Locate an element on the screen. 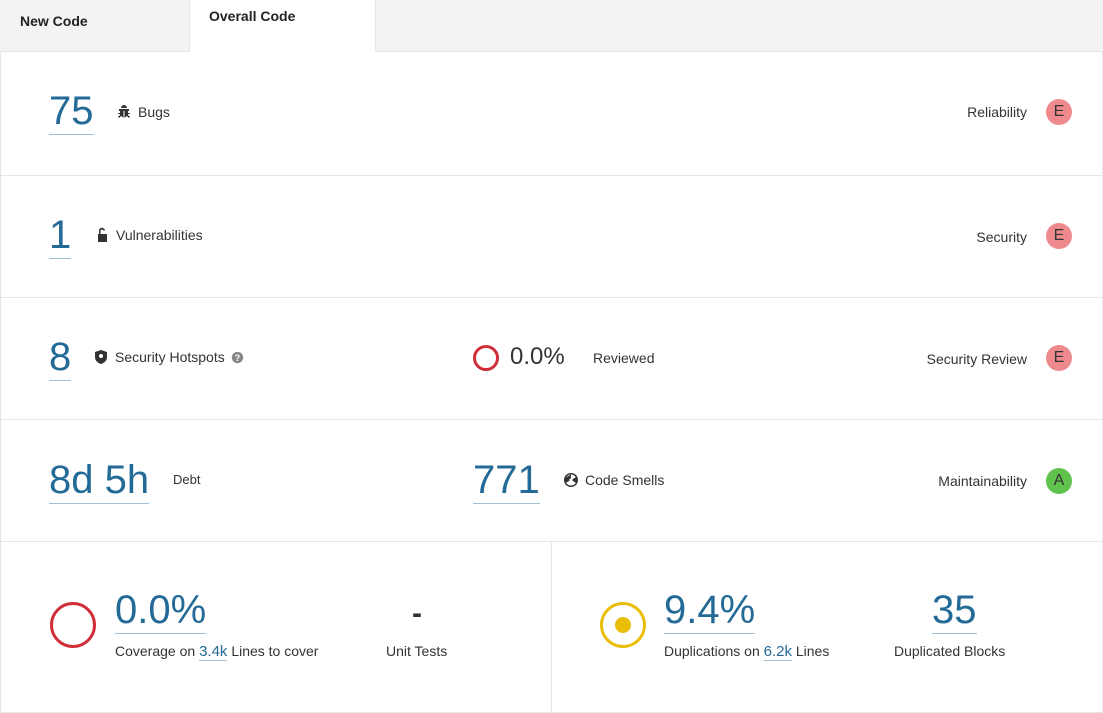 This screenshot has width=1103, height=713. vulnerabilities-label: Vulnerabilities is located at coordinates (148, 235).